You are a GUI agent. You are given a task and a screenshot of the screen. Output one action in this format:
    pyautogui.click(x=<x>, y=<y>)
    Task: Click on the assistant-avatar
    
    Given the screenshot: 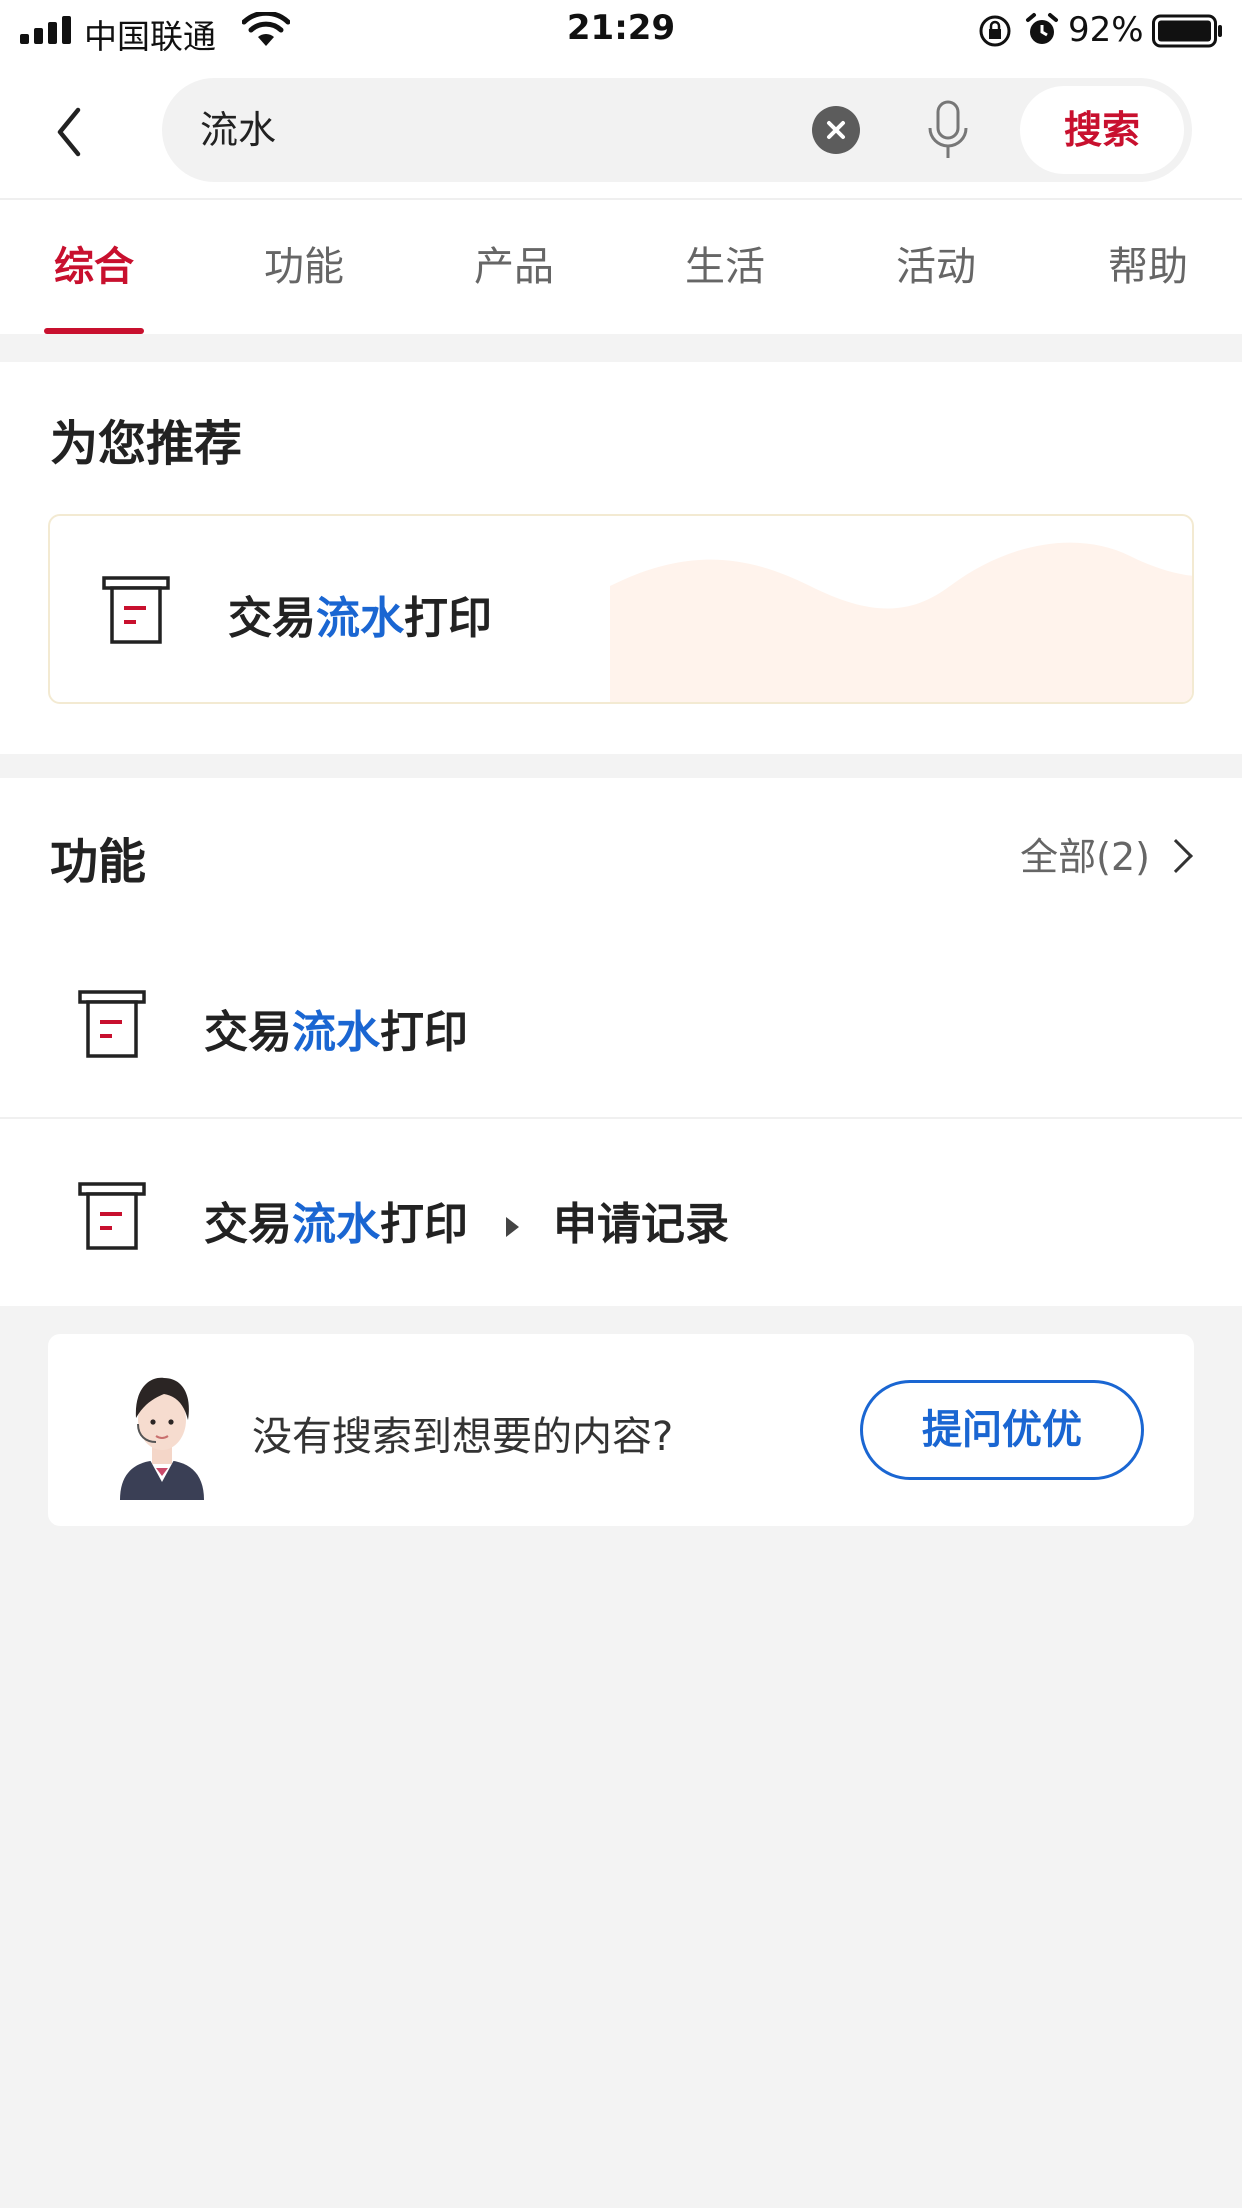 What is the action you would take?
    pyautogui.click(x=162, y=1438)
    